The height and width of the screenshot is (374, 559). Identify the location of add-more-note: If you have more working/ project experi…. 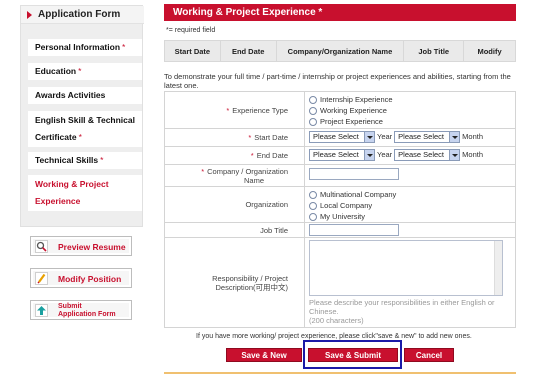
(334, 336).